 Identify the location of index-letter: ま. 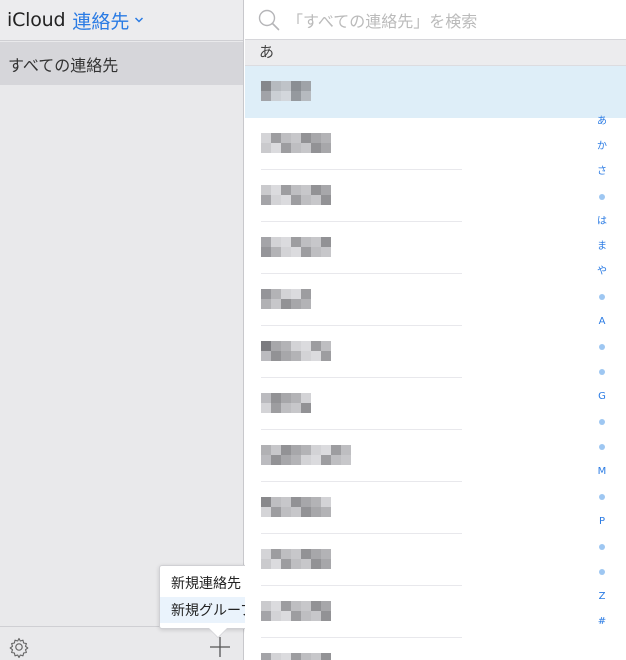
(602, 247).